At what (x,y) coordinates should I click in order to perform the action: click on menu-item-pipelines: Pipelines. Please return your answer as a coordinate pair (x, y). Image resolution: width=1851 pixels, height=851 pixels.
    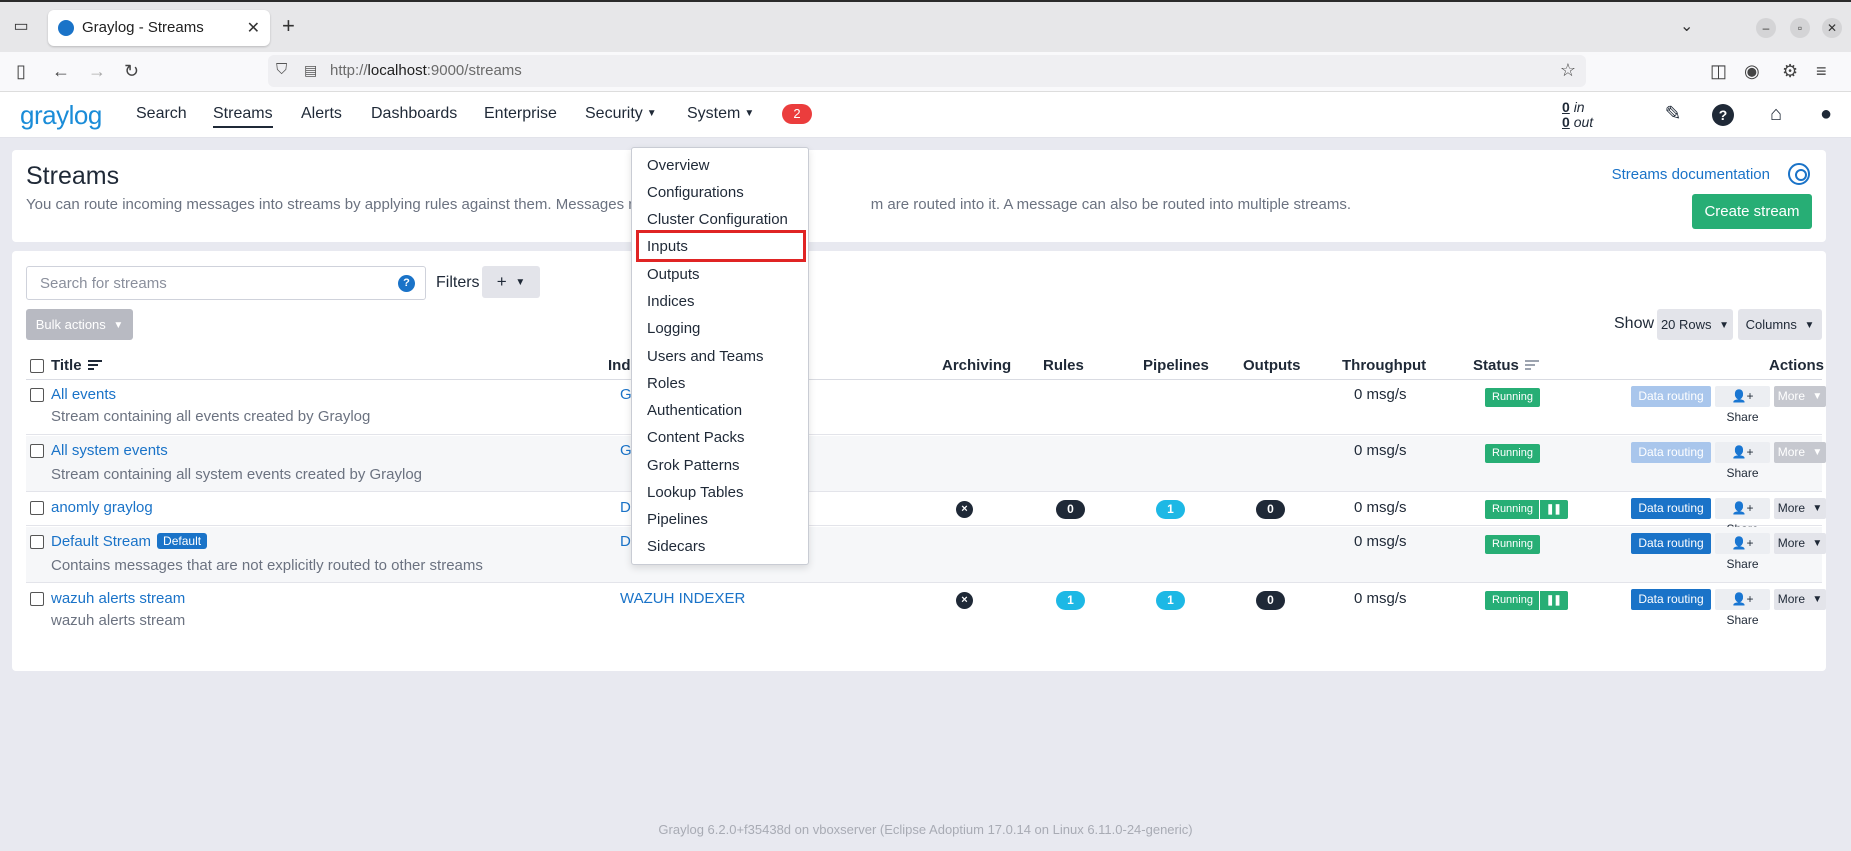
    Looking at the image, I should click on (677, 519).